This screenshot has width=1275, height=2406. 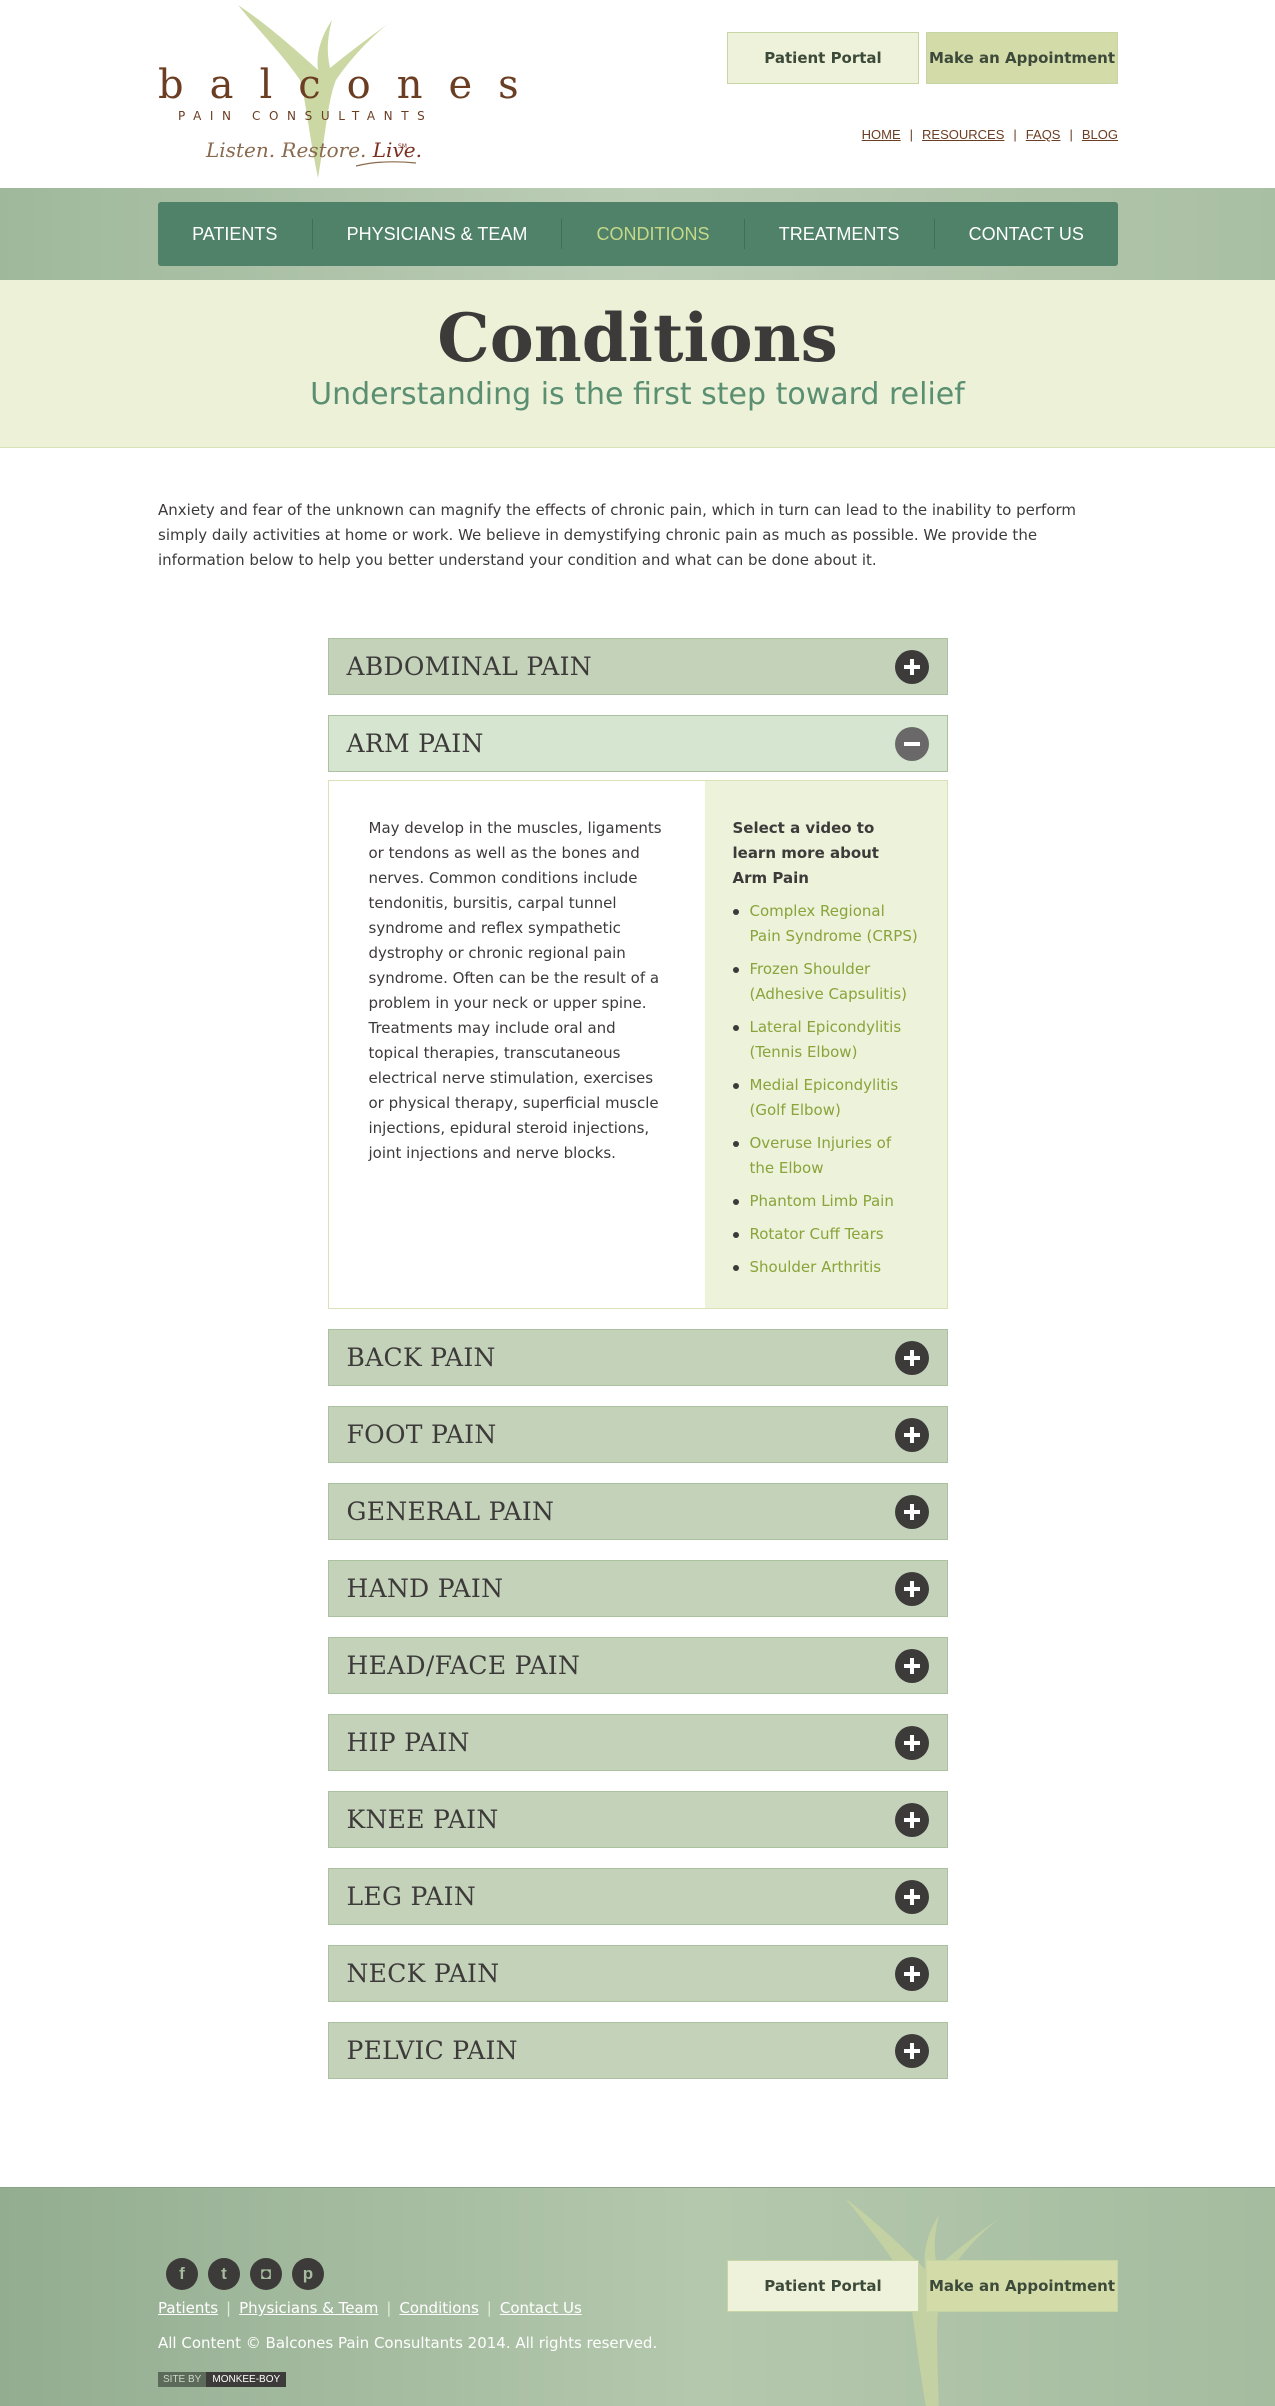 I want to click on video-link: Overuse Injuries of the Elbow, so click(x=825, y=1156).